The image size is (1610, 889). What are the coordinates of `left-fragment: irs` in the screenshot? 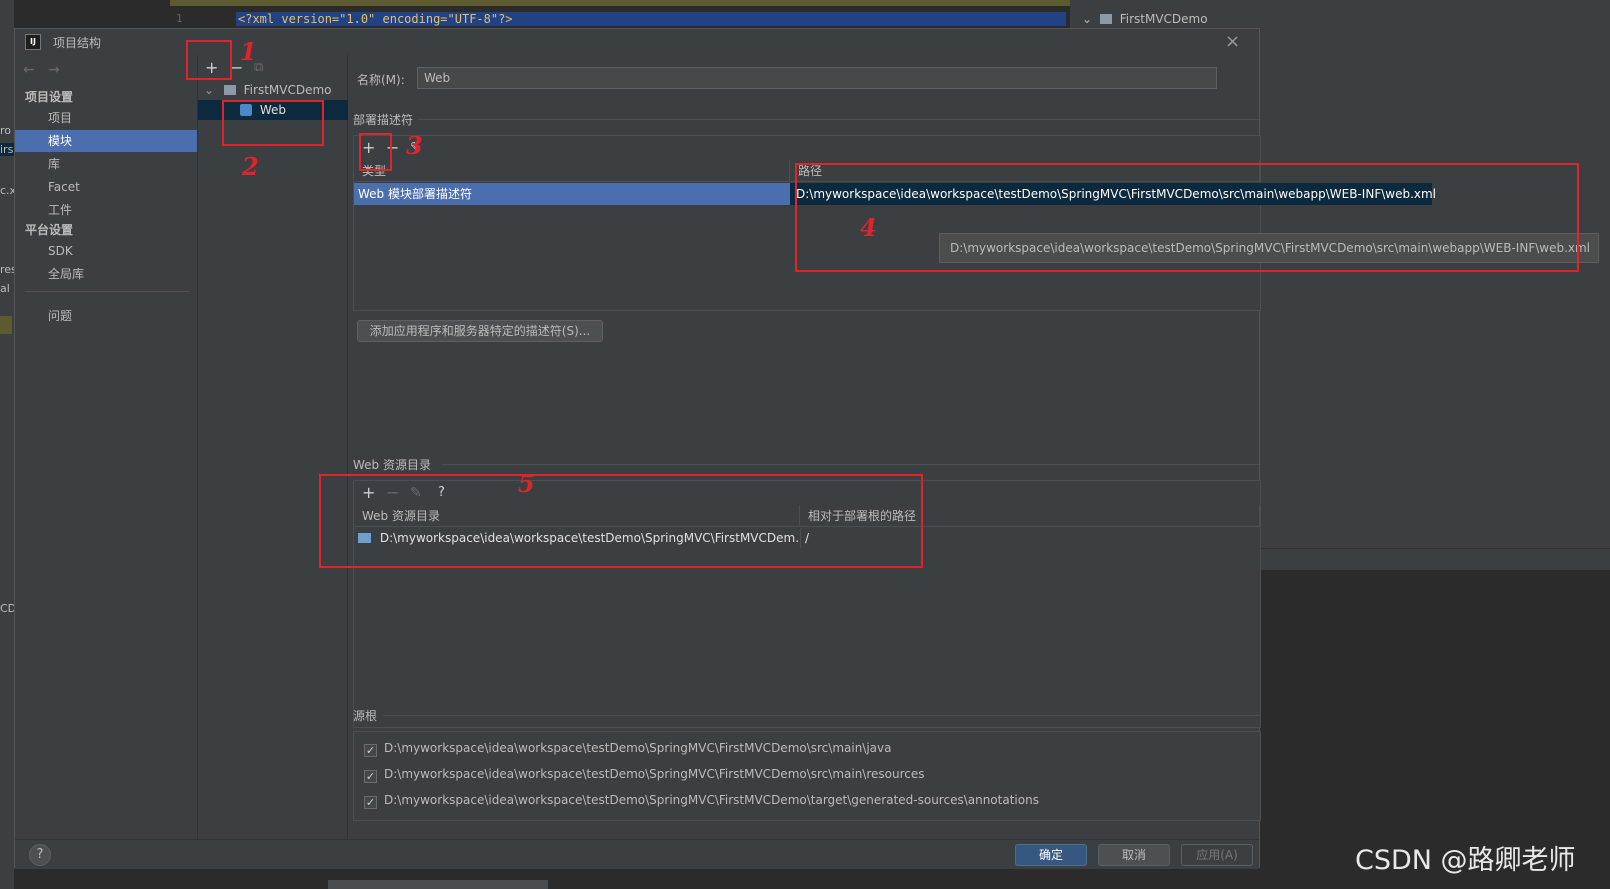 It's located at (7, 149).